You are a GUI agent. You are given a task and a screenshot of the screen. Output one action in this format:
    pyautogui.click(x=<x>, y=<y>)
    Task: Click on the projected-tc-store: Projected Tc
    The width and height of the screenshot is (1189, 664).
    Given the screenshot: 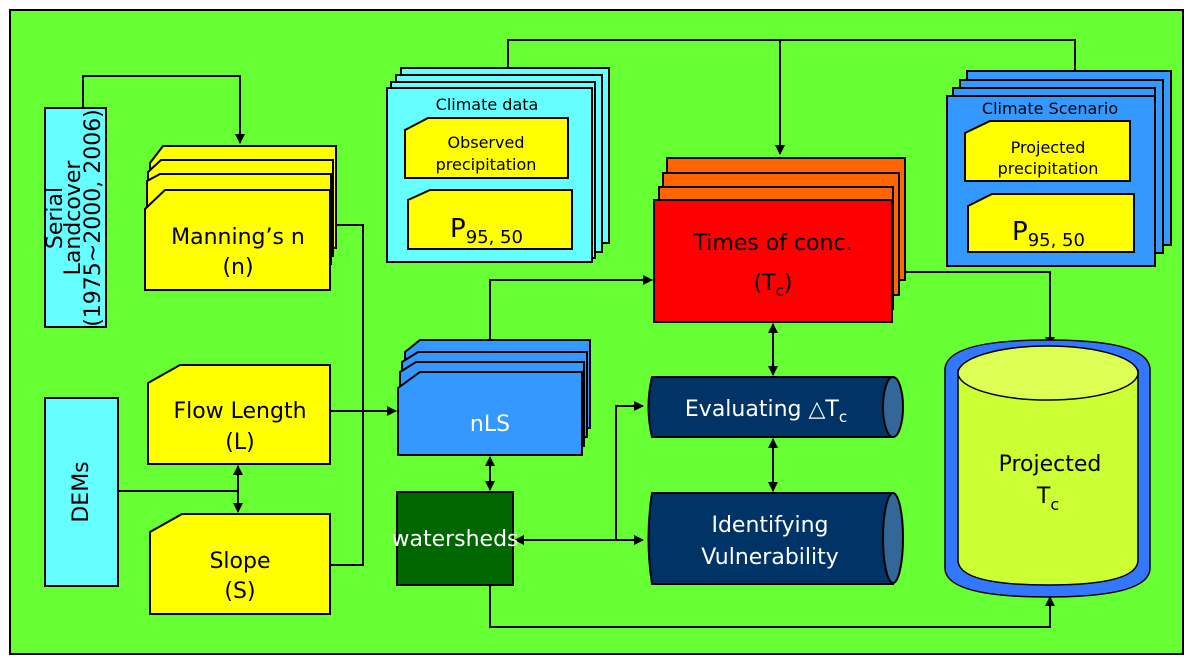 What is the action you would take?
    pyautogui.click(x=1047, y=468)
    